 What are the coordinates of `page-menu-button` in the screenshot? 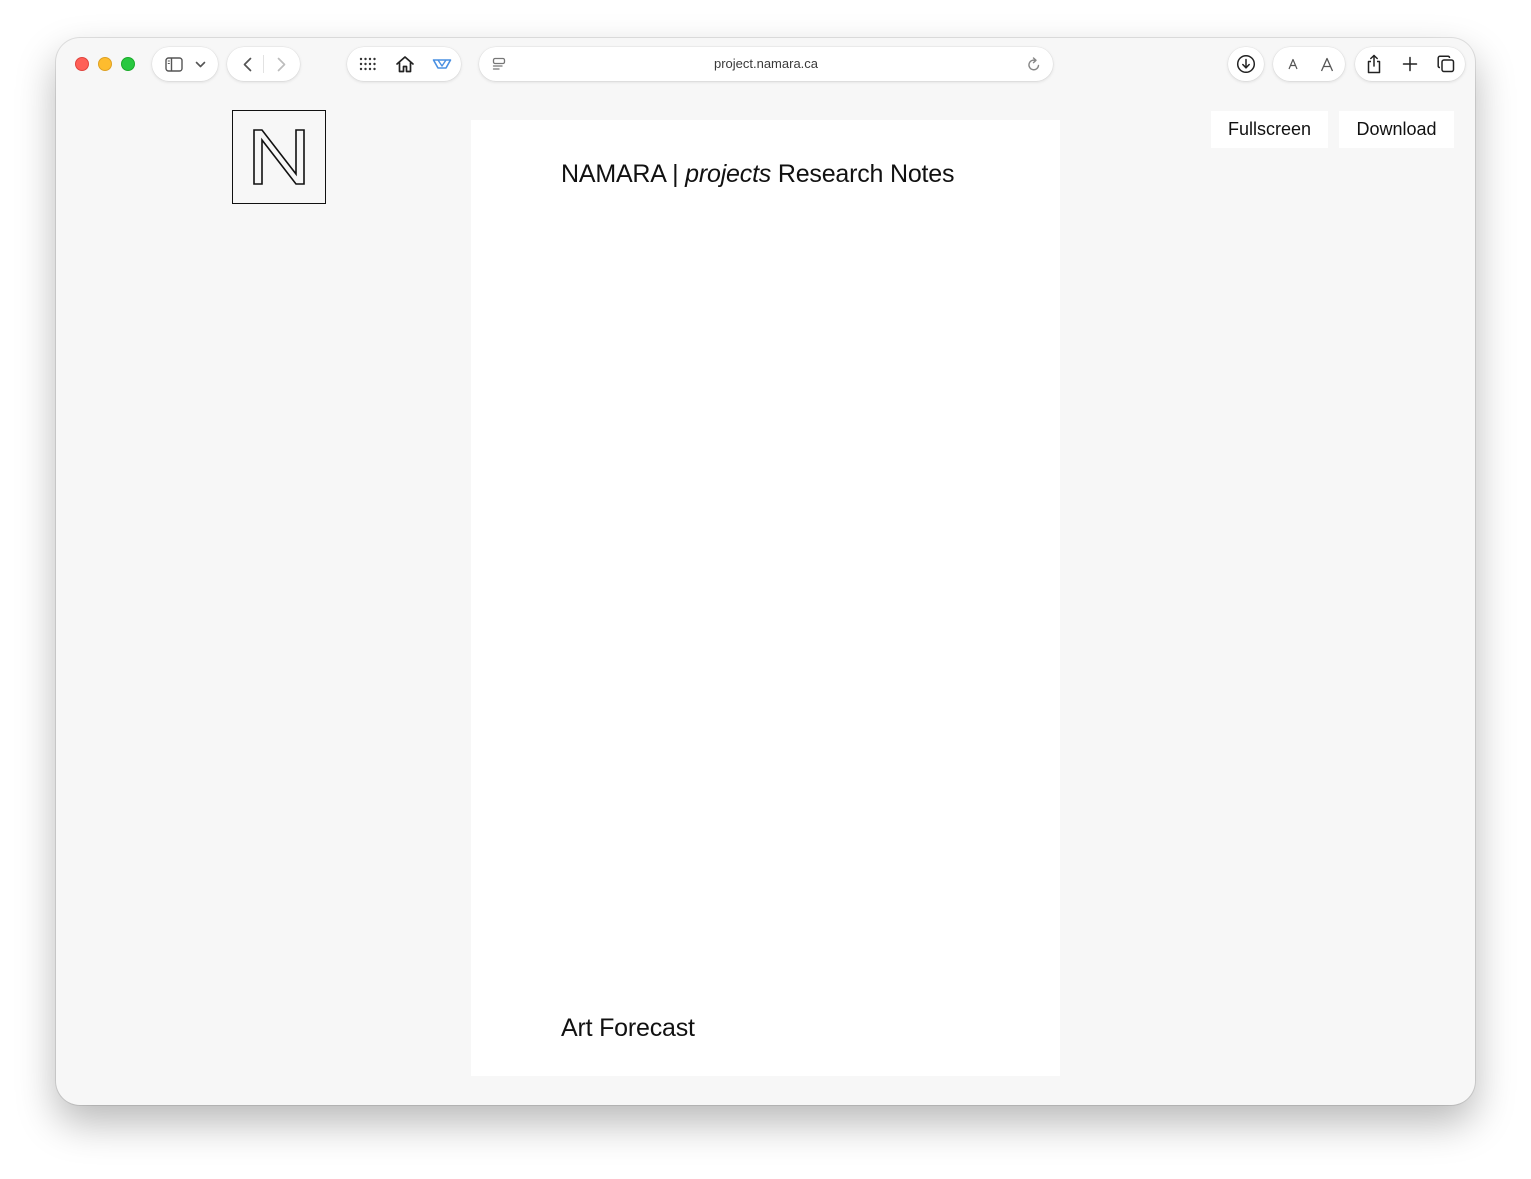 It's located at (499, 64).